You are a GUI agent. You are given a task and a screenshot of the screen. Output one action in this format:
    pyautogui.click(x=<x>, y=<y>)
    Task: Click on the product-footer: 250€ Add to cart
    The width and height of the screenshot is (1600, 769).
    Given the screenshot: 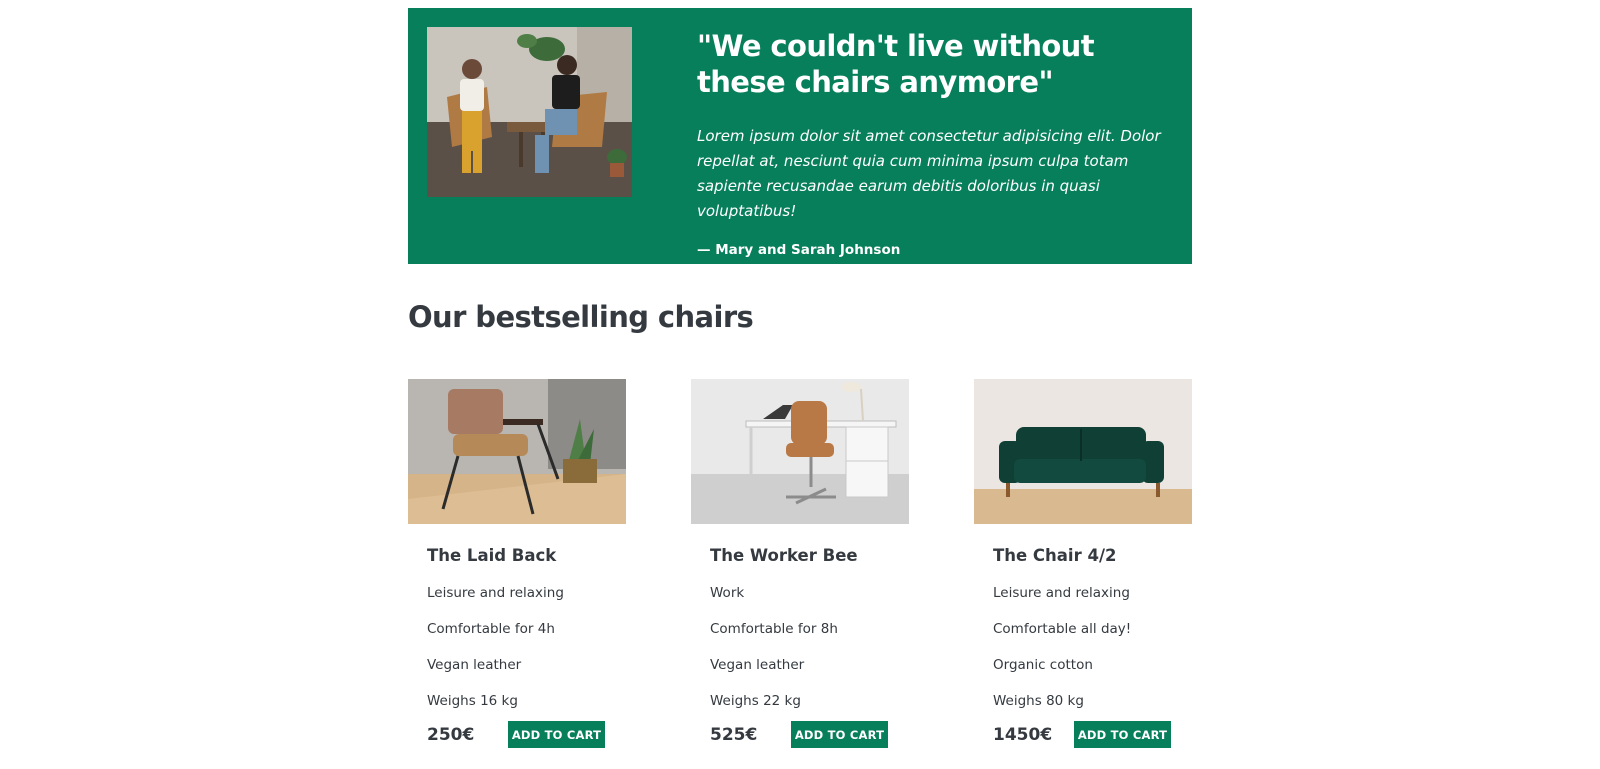 What is the action you would take?
    pyautogui.click(x=517, y=734)
    